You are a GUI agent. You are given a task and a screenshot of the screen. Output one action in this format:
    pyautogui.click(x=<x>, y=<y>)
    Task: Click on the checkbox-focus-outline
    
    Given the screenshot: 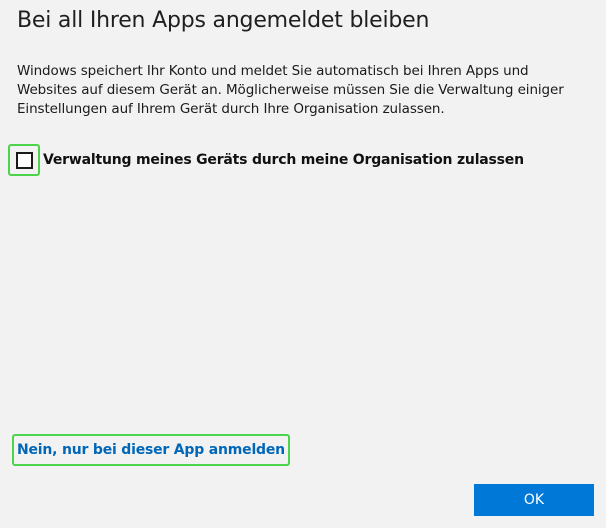 What is the action you would take?
    pyautogui.click(x=24, y=160)
    